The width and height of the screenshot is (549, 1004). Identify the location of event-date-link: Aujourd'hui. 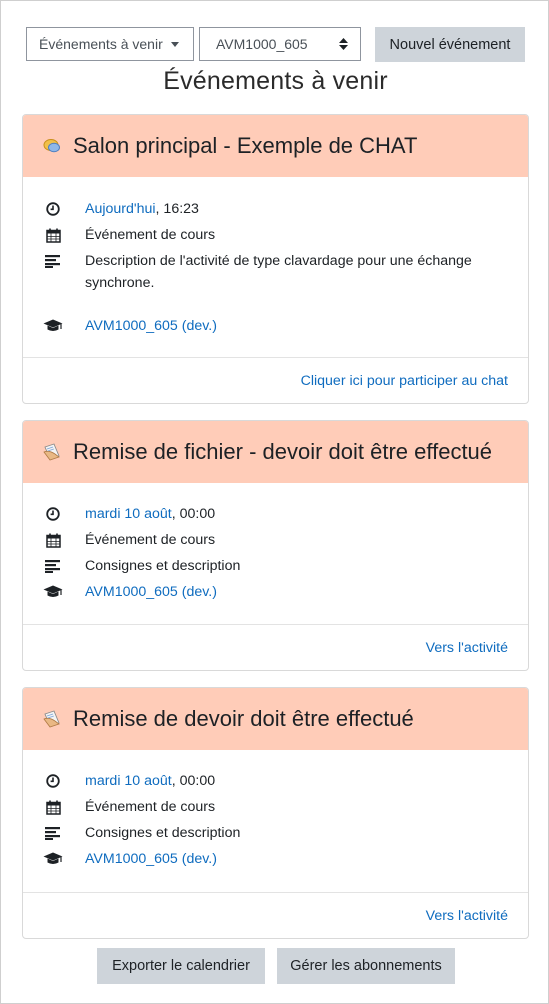
(120, 209).